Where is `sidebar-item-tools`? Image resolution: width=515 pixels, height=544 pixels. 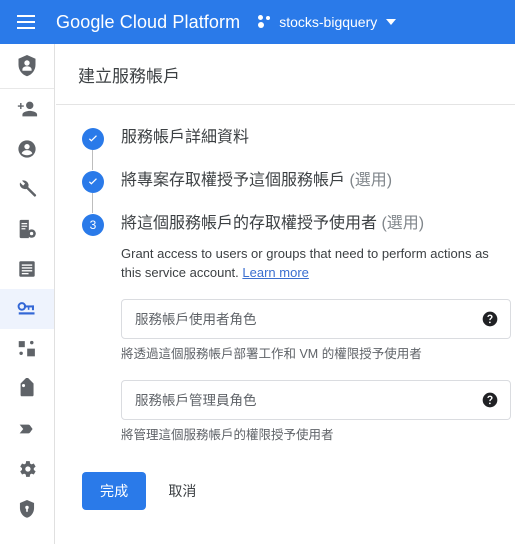
sidebar-item-tools is located at coordinates (27, 189).